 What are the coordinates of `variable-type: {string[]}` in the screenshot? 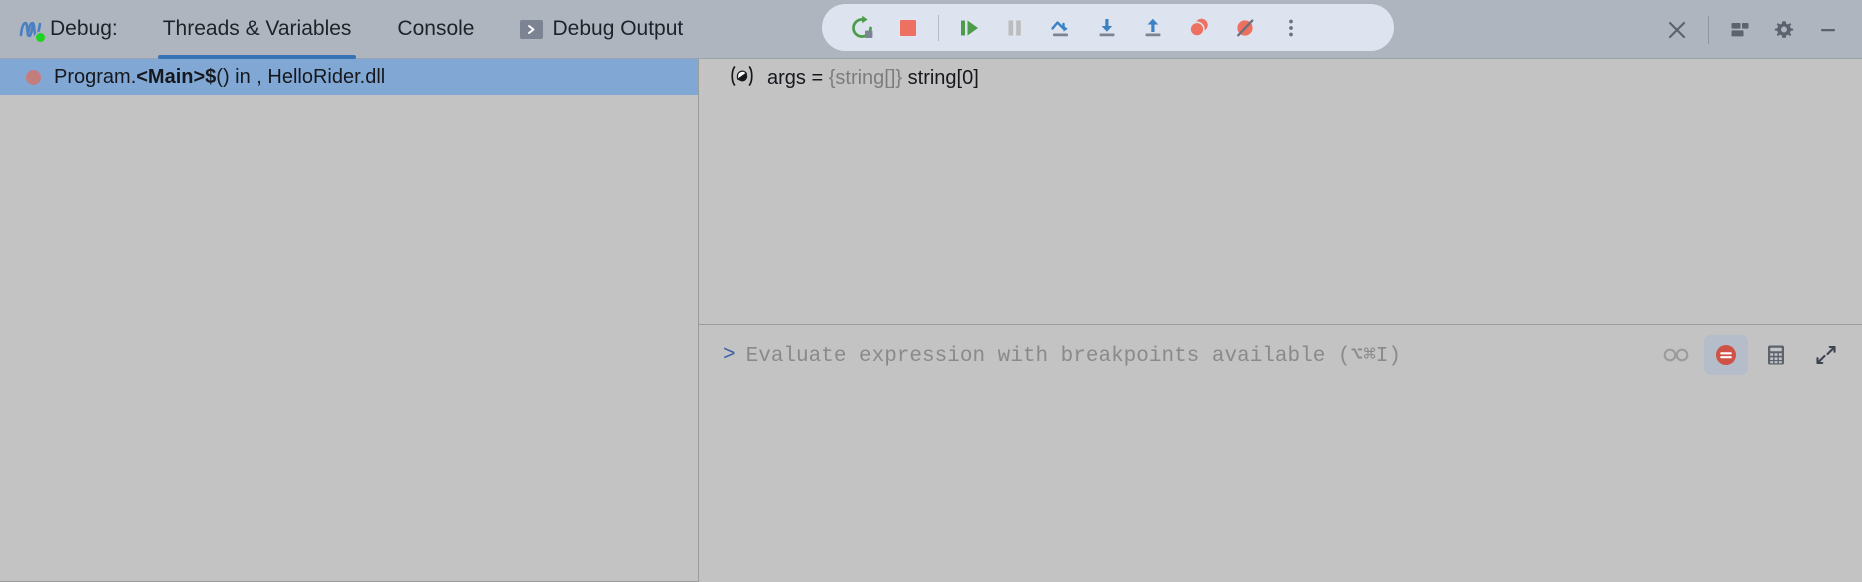 It's located at (865, 77).